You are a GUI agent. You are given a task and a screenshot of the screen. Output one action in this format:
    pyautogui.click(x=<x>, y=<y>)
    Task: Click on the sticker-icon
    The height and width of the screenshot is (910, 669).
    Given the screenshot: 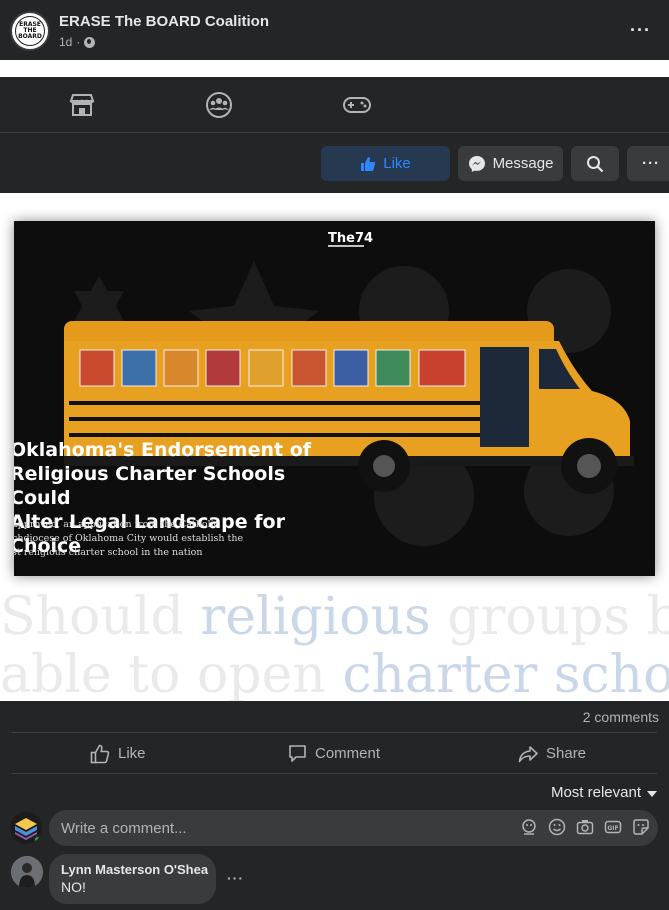 What is the action you would take?
    pyautogui.click(x=641, y=827)
    